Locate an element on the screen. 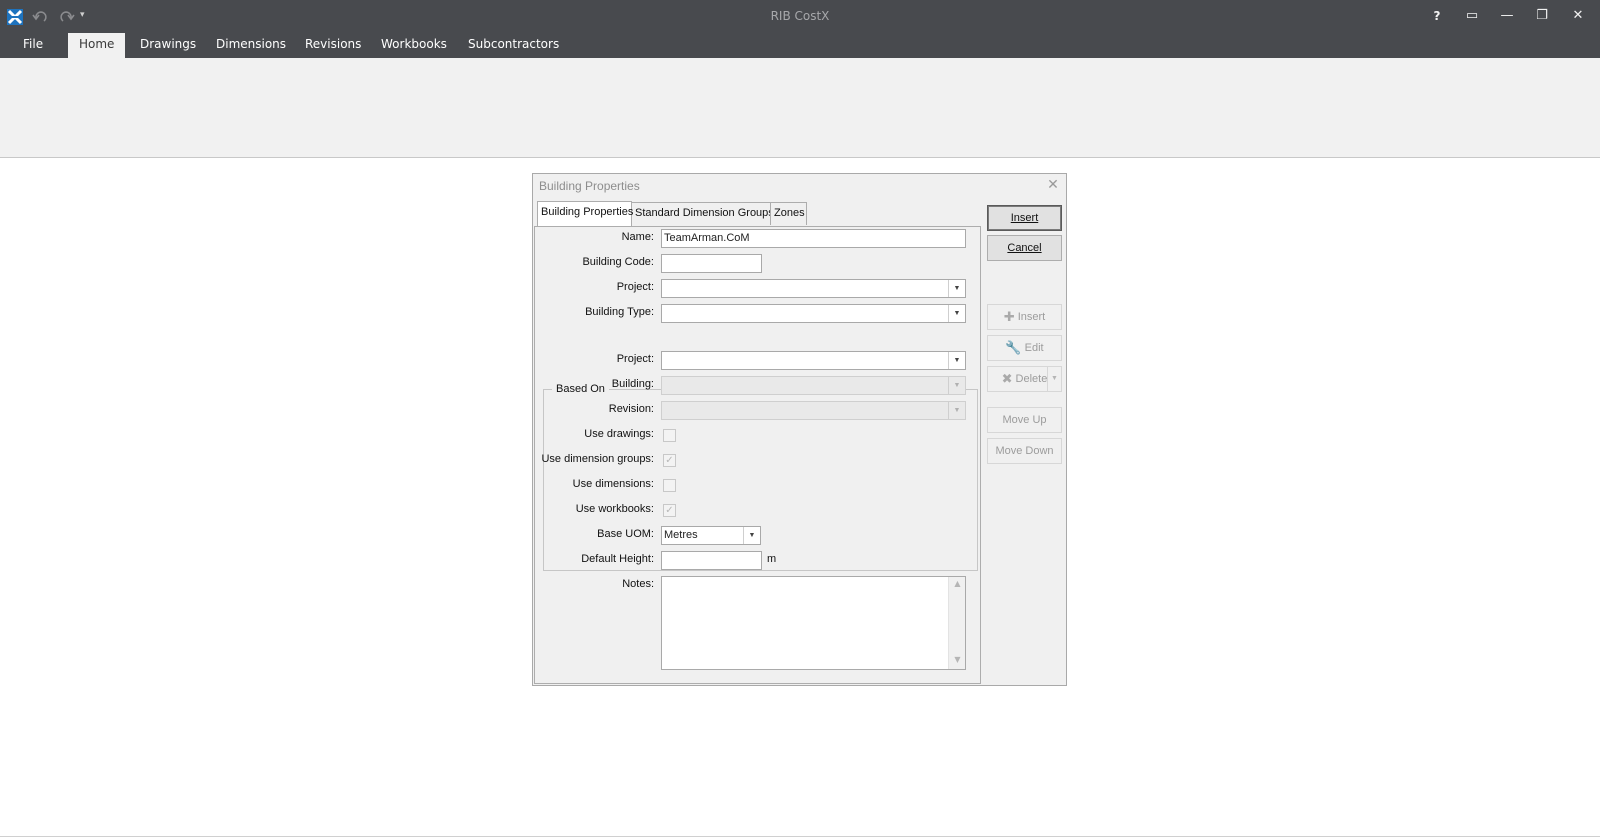 The image size is (1600, 838). based-on-building-label: Building: is located at coordinates (632, 384).